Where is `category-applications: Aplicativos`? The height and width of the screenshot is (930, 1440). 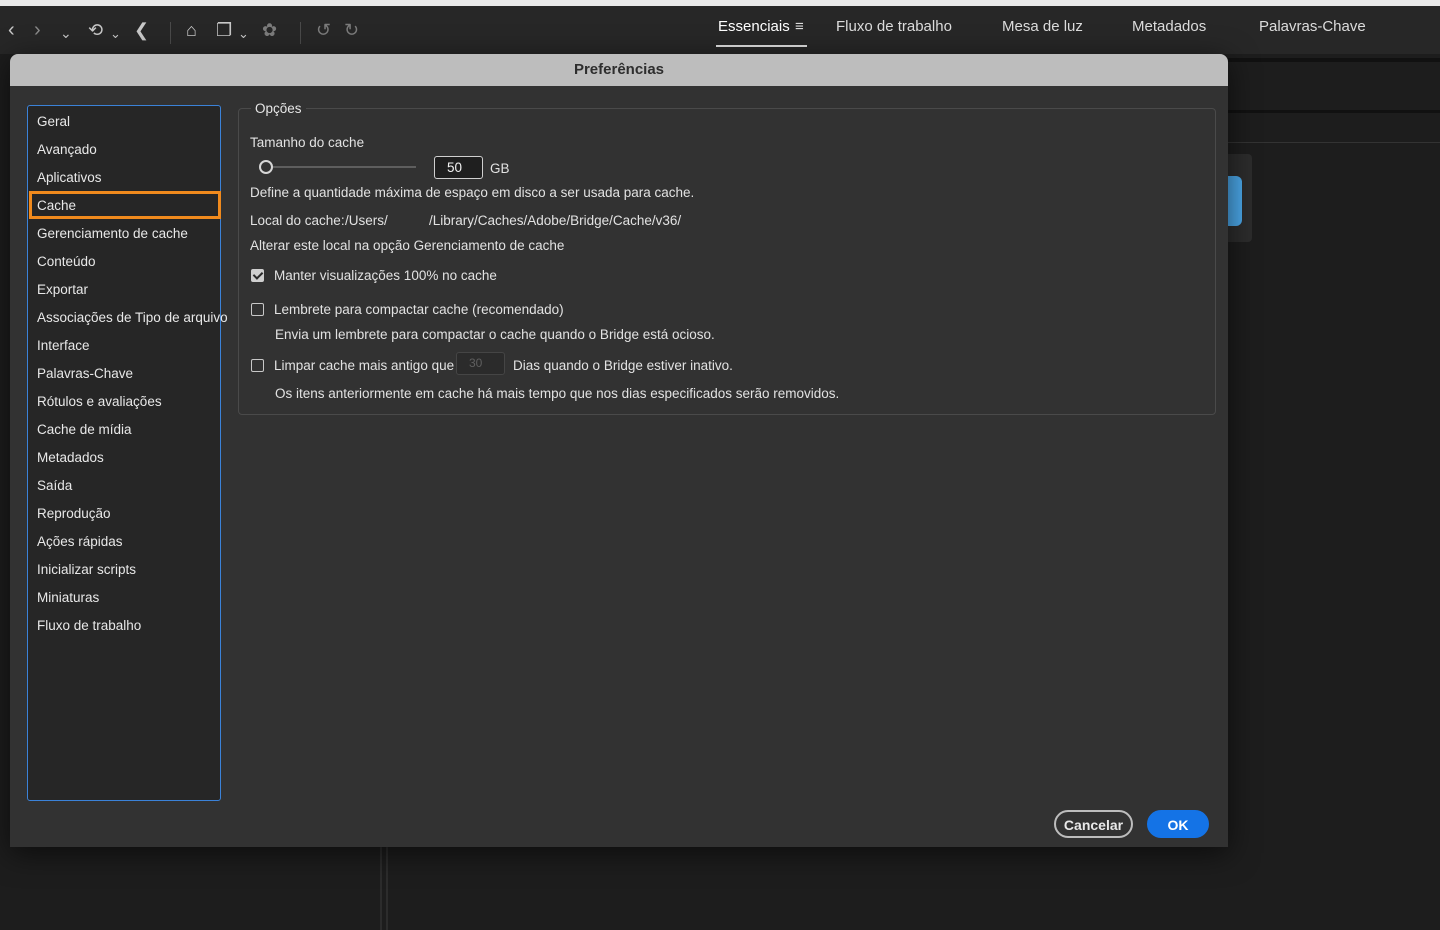 category-applications: Aplicativos is located at coordinates (69, 177).